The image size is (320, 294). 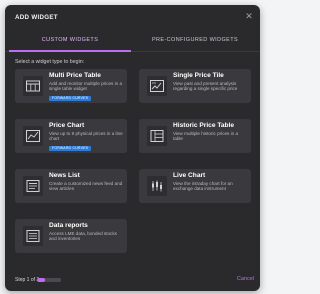 I want to click on cancel-button: Cancel, so click(x=245, y=279).